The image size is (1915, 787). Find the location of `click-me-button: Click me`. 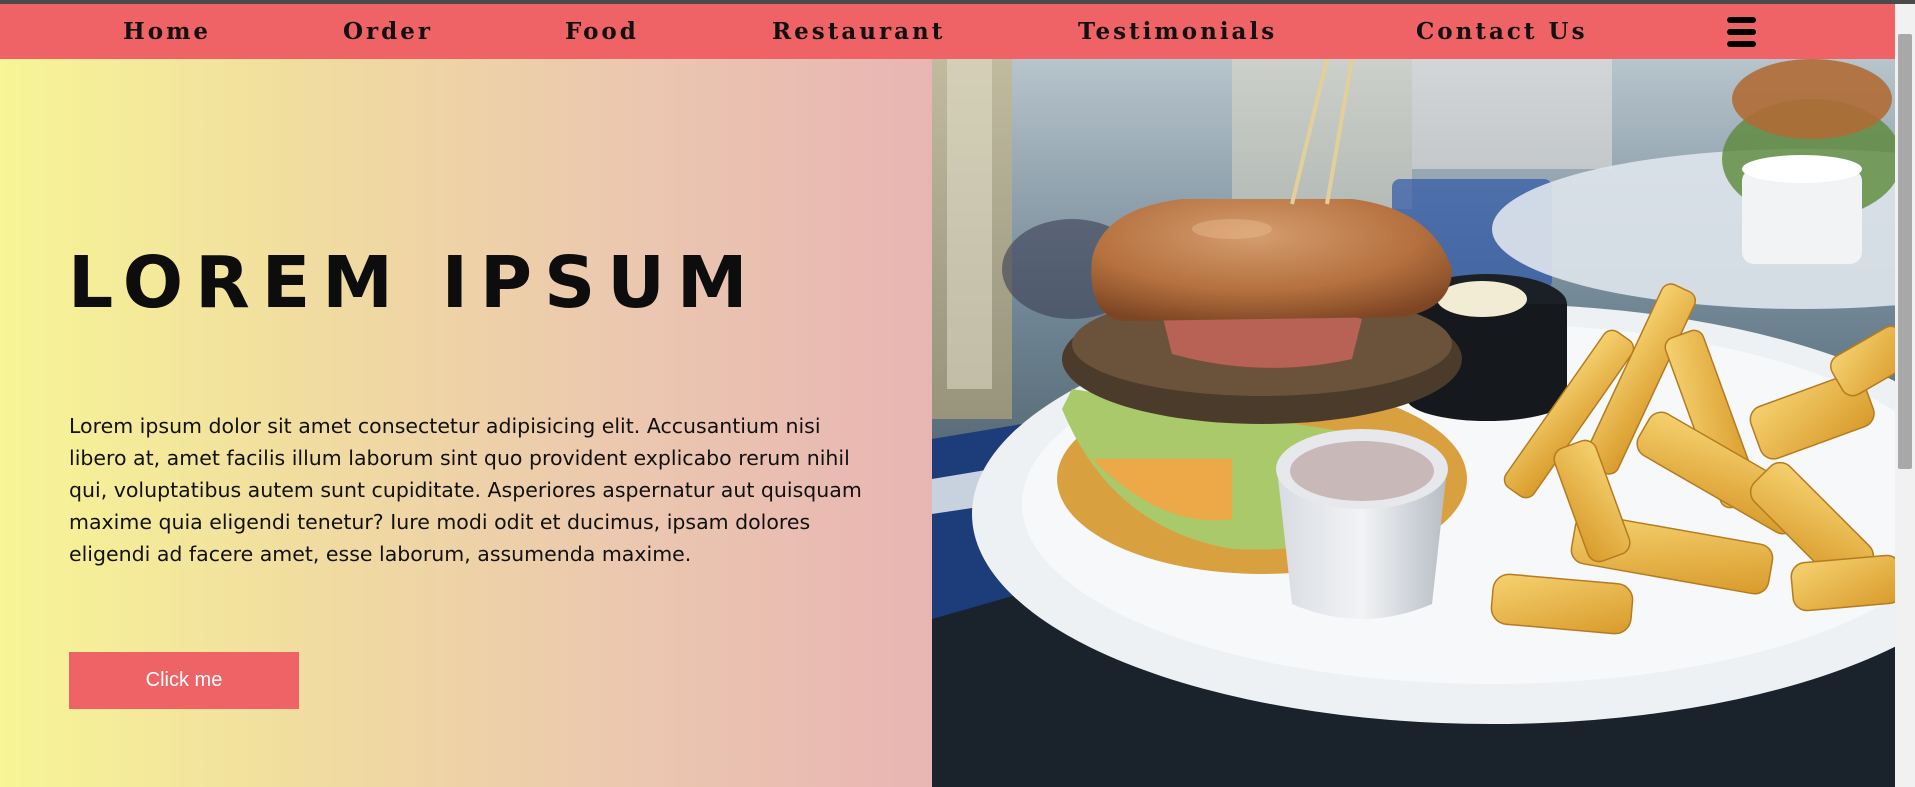

click-me-button: Click me is located at coordinates (184, 680).